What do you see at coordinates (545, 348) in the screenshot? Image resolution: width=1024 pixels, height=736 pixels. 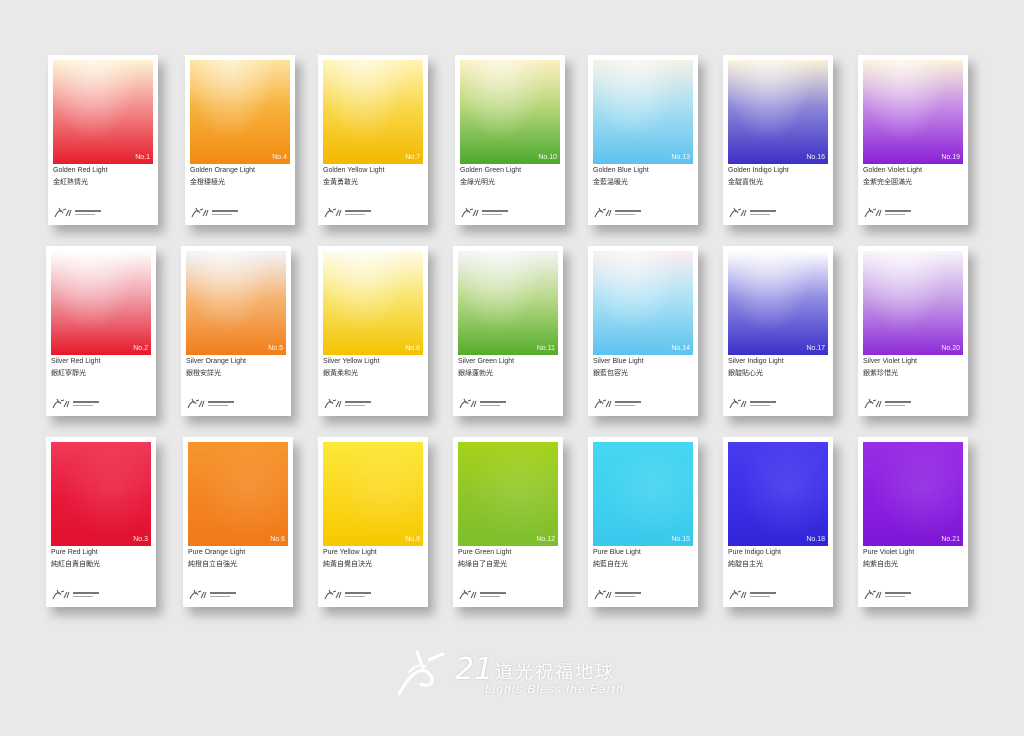 I see `card-number: No.11` at bounding box center [545, 348].